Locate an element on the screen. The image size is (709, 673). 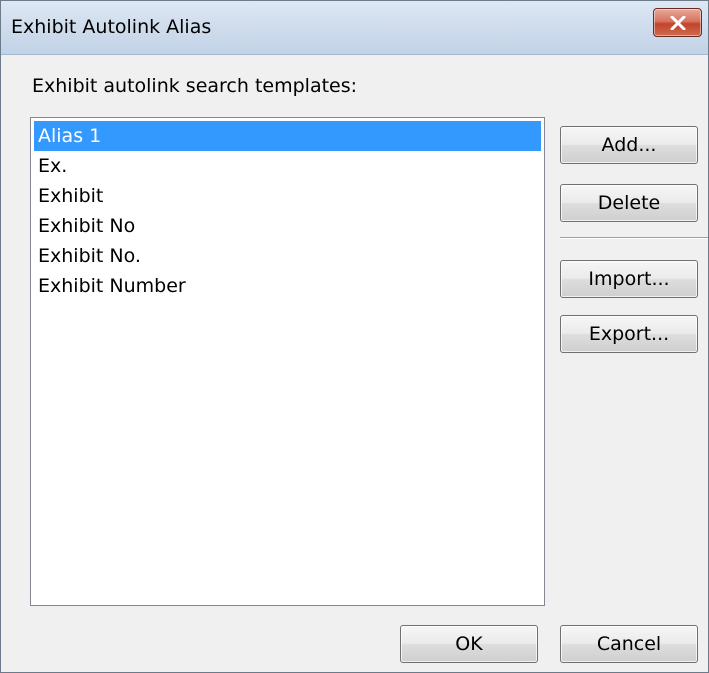
ok-button: OK is located at coordinates (469, 644).